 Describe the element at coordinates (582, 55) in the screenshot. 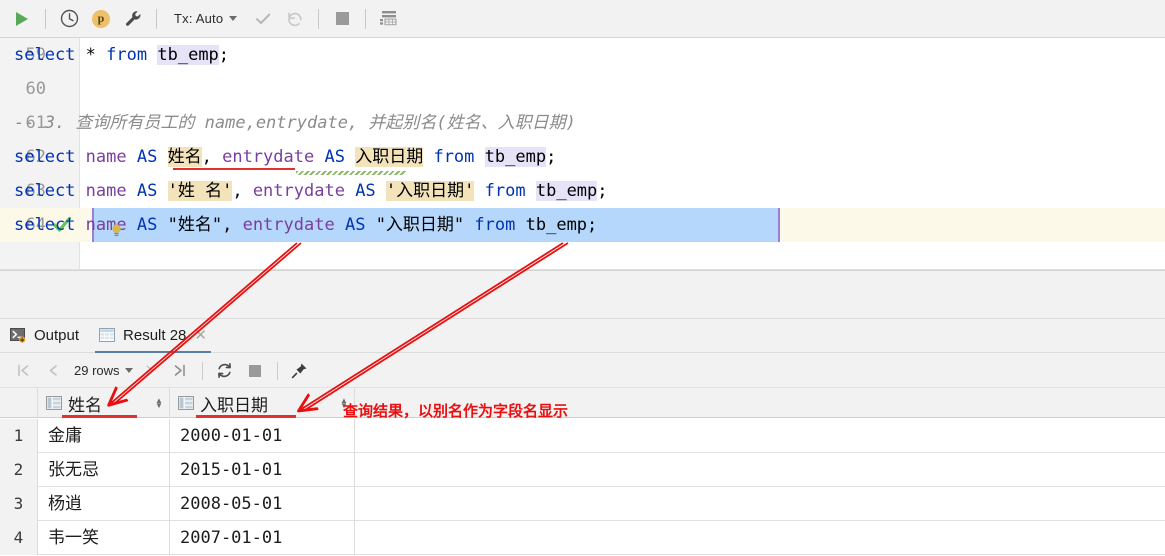

I see `editor-line: 59 select * from tb_emp;` at that location.